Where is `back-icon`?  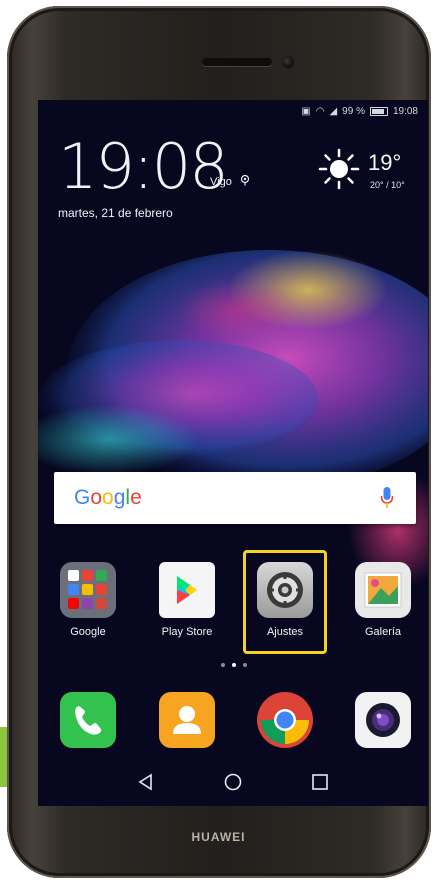
back-icon is located at coordinates (146, 782).